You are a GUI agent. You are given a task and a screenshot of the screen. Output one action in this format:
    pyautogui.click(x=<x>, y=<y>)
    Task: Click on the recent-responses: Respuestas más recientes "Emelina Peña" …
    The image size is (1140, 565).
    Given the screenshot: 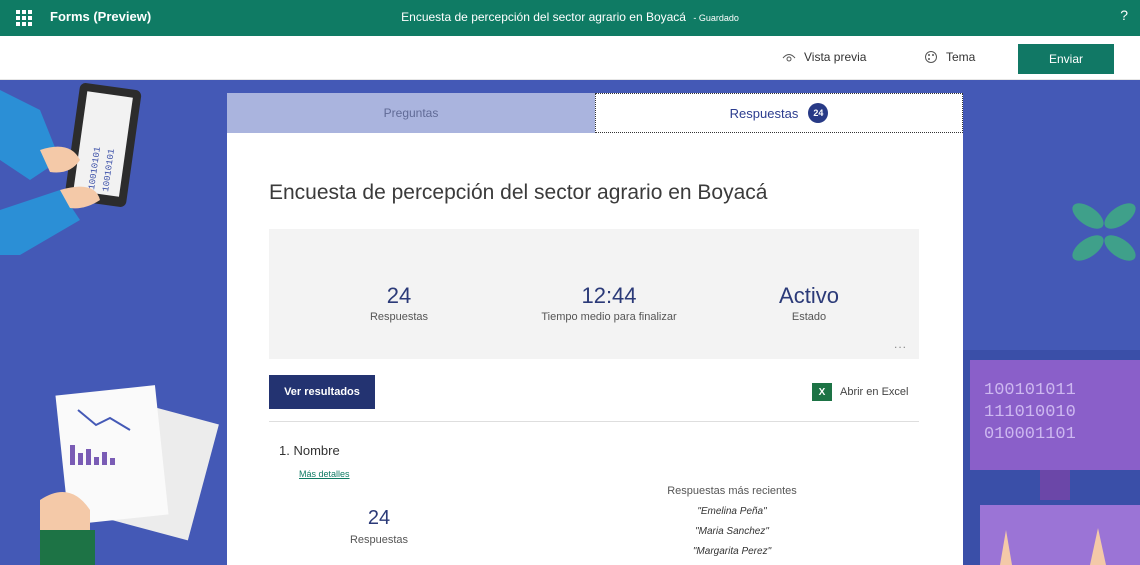 What is the action you would take?
    pyautogui.click(x=732, y=521)
    